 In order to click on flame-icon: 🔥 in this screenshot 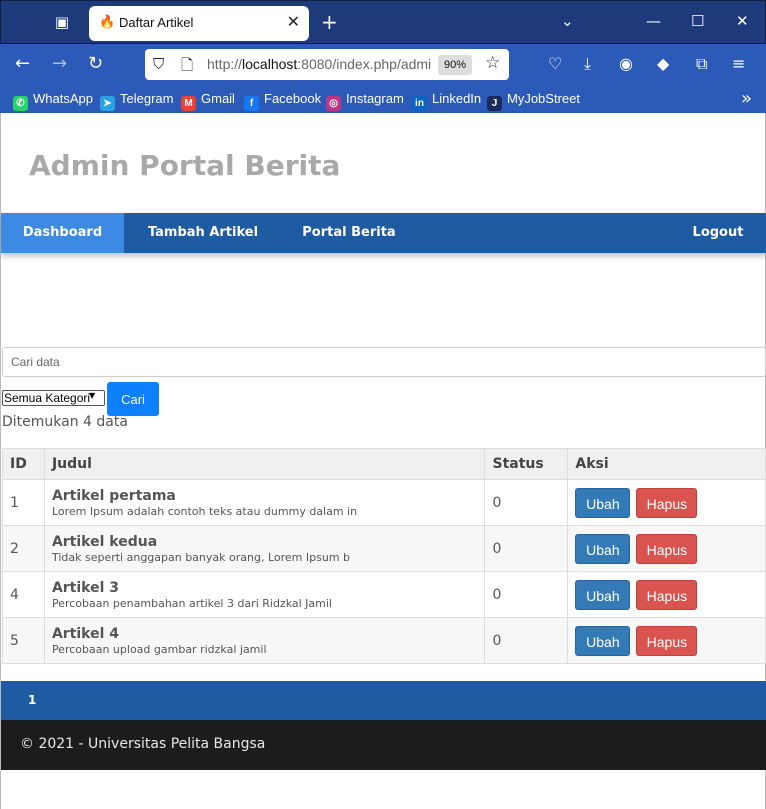, I will do `click(107, 22)`.